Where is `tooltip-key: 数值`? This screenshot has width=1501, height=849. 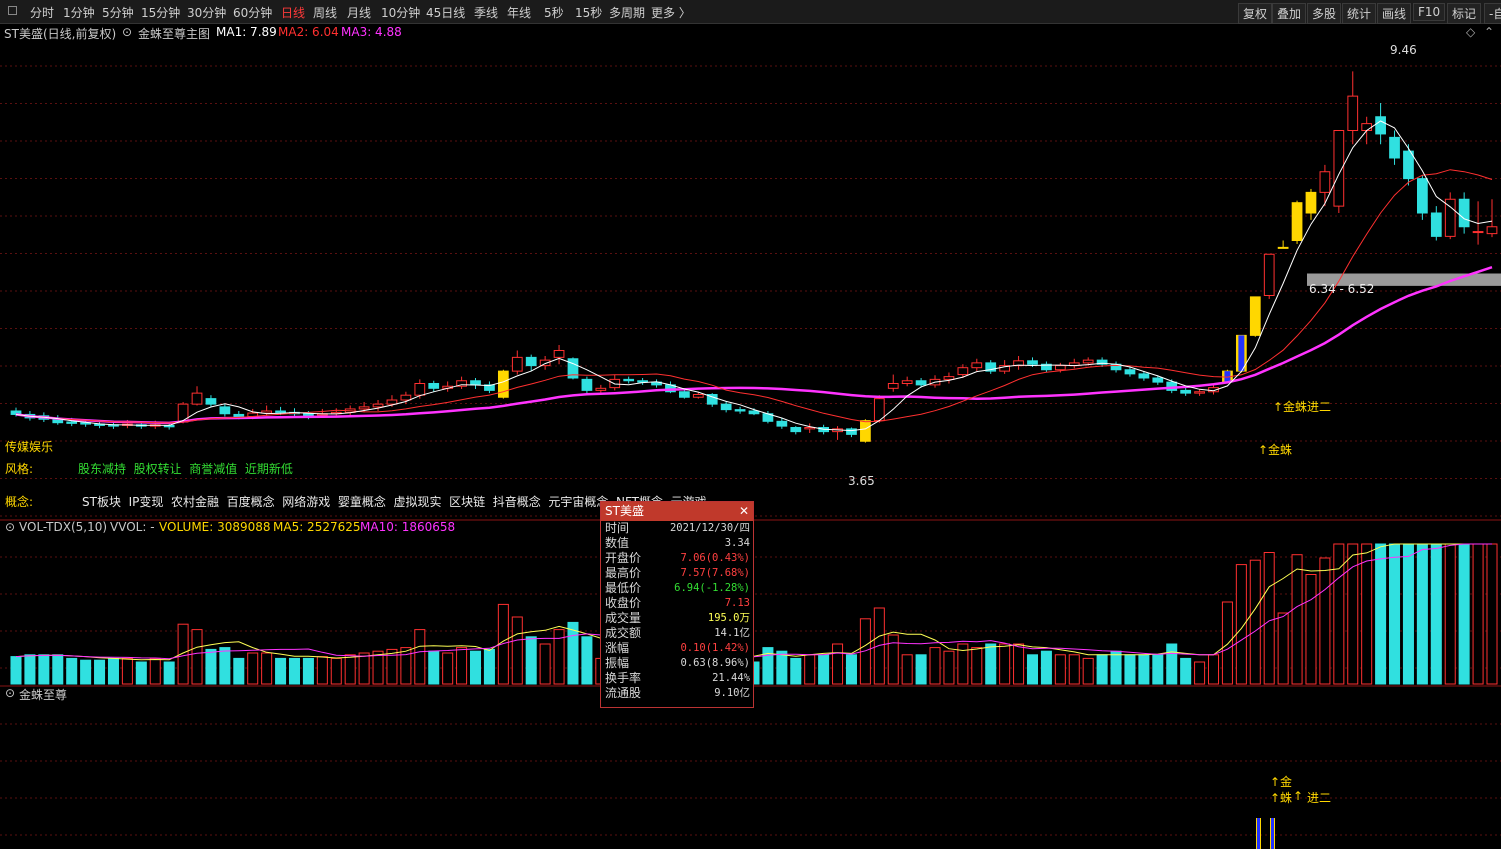 tooltip-key: 数值 is located at coordinates (617, 543).